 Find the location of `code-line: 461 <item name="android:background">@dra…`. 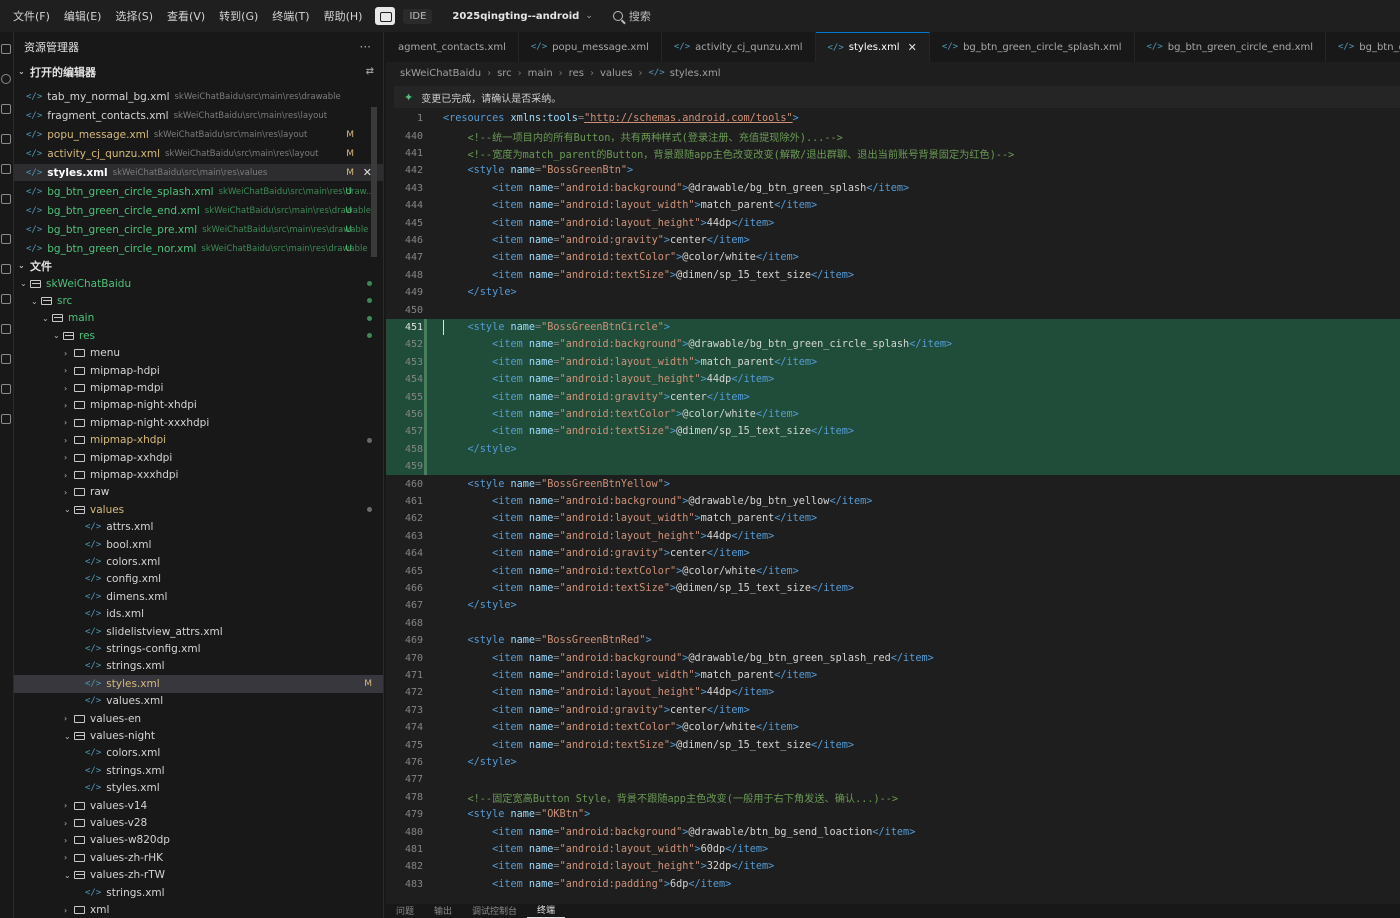

code-line: 461 <item name="android:background">@dra… is located at coordinates (893, 501).